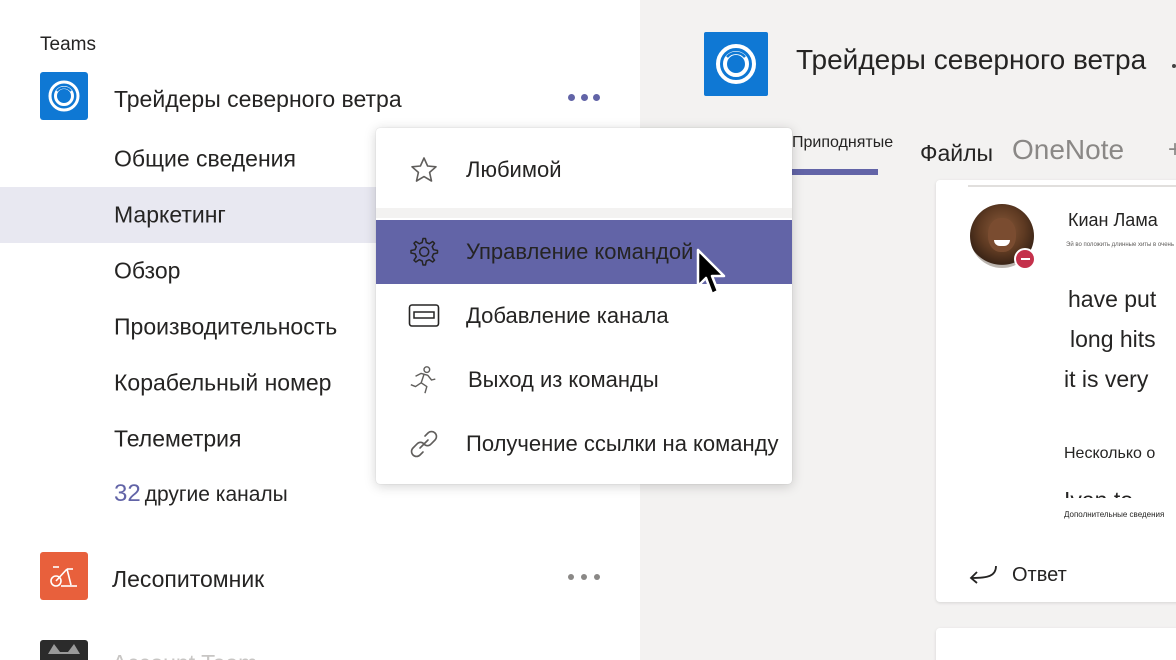 The image size is (1176, 660). I want to click on menu-item-get-link: Получение ссылки на команду, so click(584, 444).